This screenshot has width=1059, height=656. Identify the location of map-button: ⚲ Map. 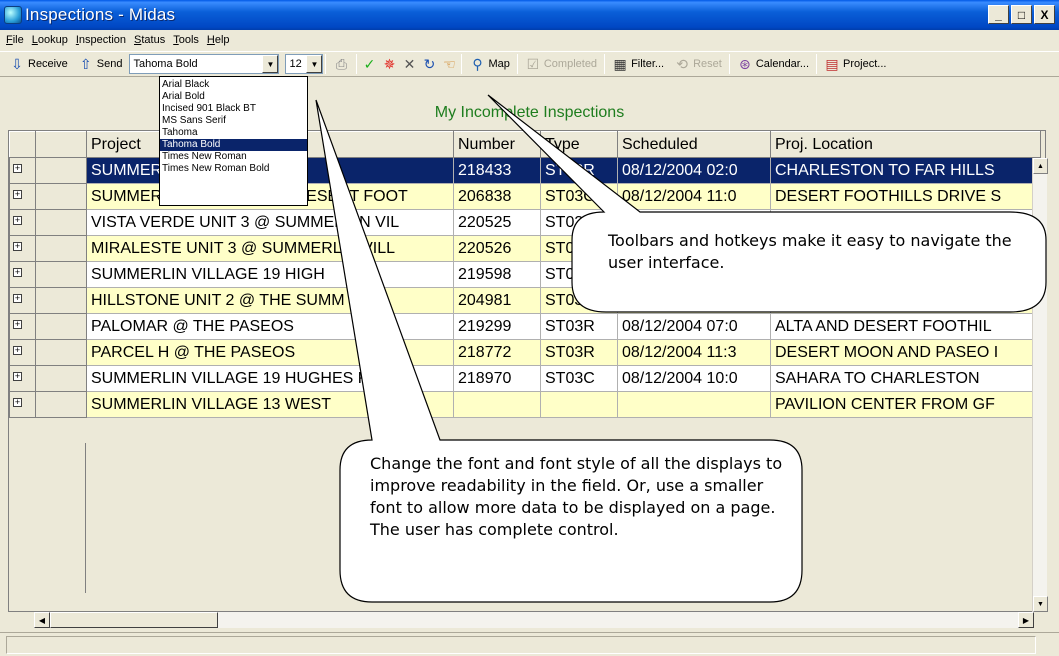
(489, 64).